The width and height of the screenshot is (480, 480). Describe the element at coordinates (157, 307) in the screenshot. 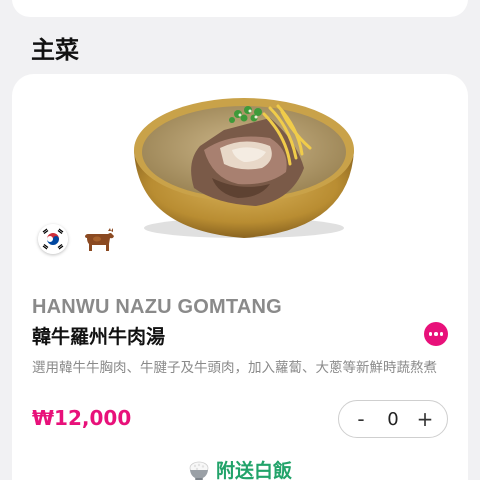

I see `item-name-english: HANWU NAZU GOMTANG` at that location.